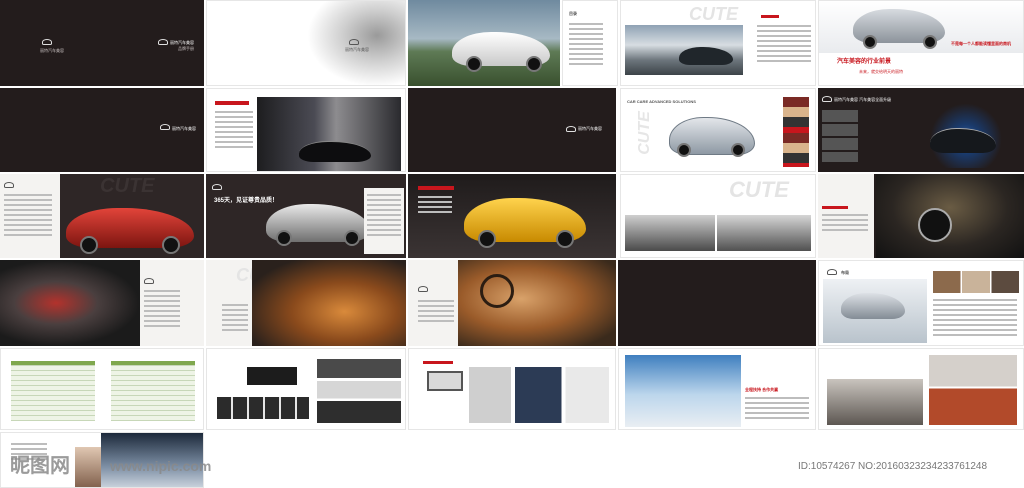 Image resolution: width=1024 pixels, height=488 pixels. I want to click on image-id-text: ID:10574267 NO:20160323234233761248, so click(893, 466).